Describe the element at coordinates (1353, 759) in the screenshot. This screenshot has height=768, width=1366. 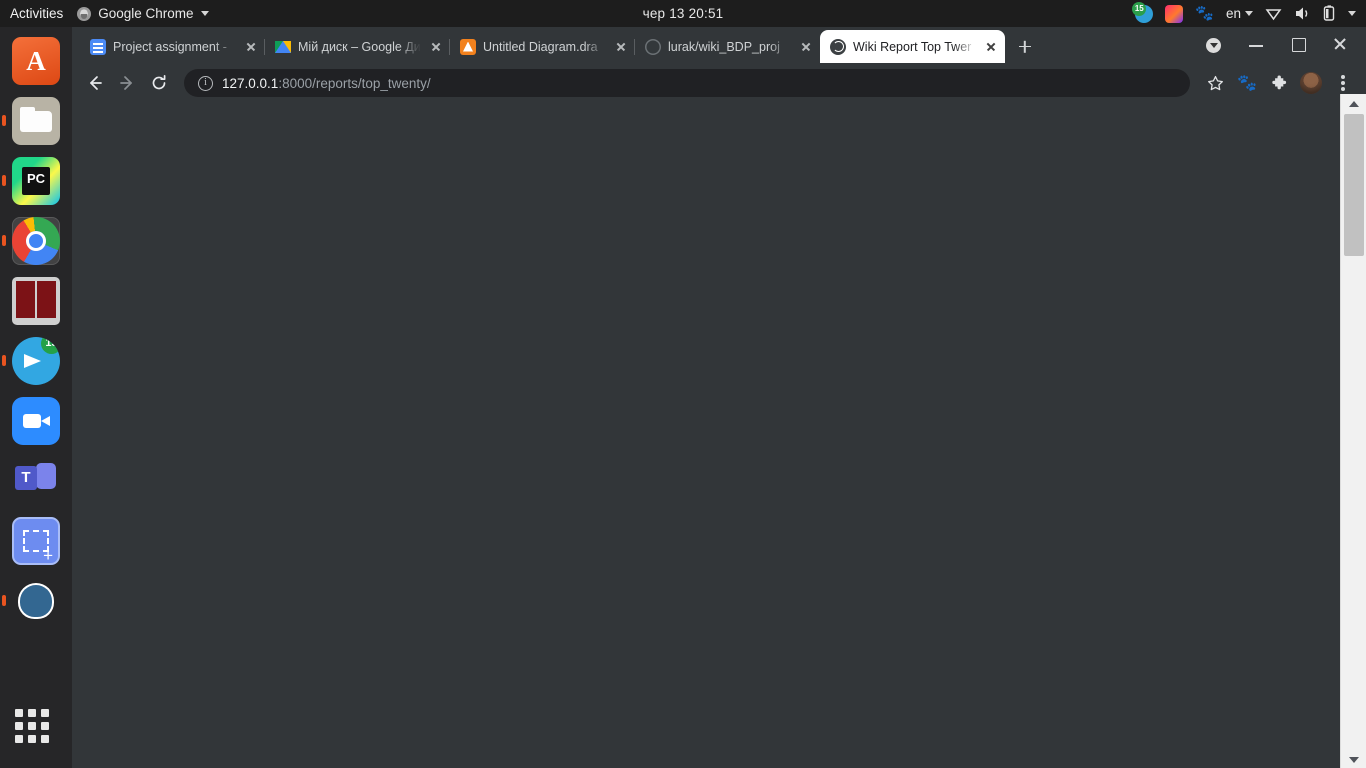
I see `scroll-down-arrow-icon` at that location.